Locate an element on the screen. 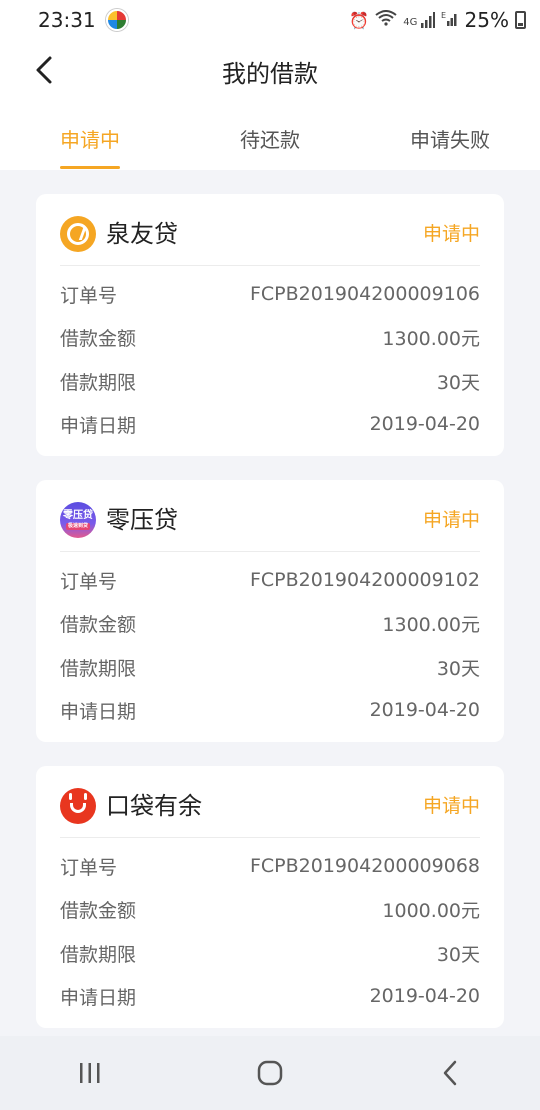 The height and width of the screenshot is (1110, 540). battery-icon is located at coordinates (520, 20).